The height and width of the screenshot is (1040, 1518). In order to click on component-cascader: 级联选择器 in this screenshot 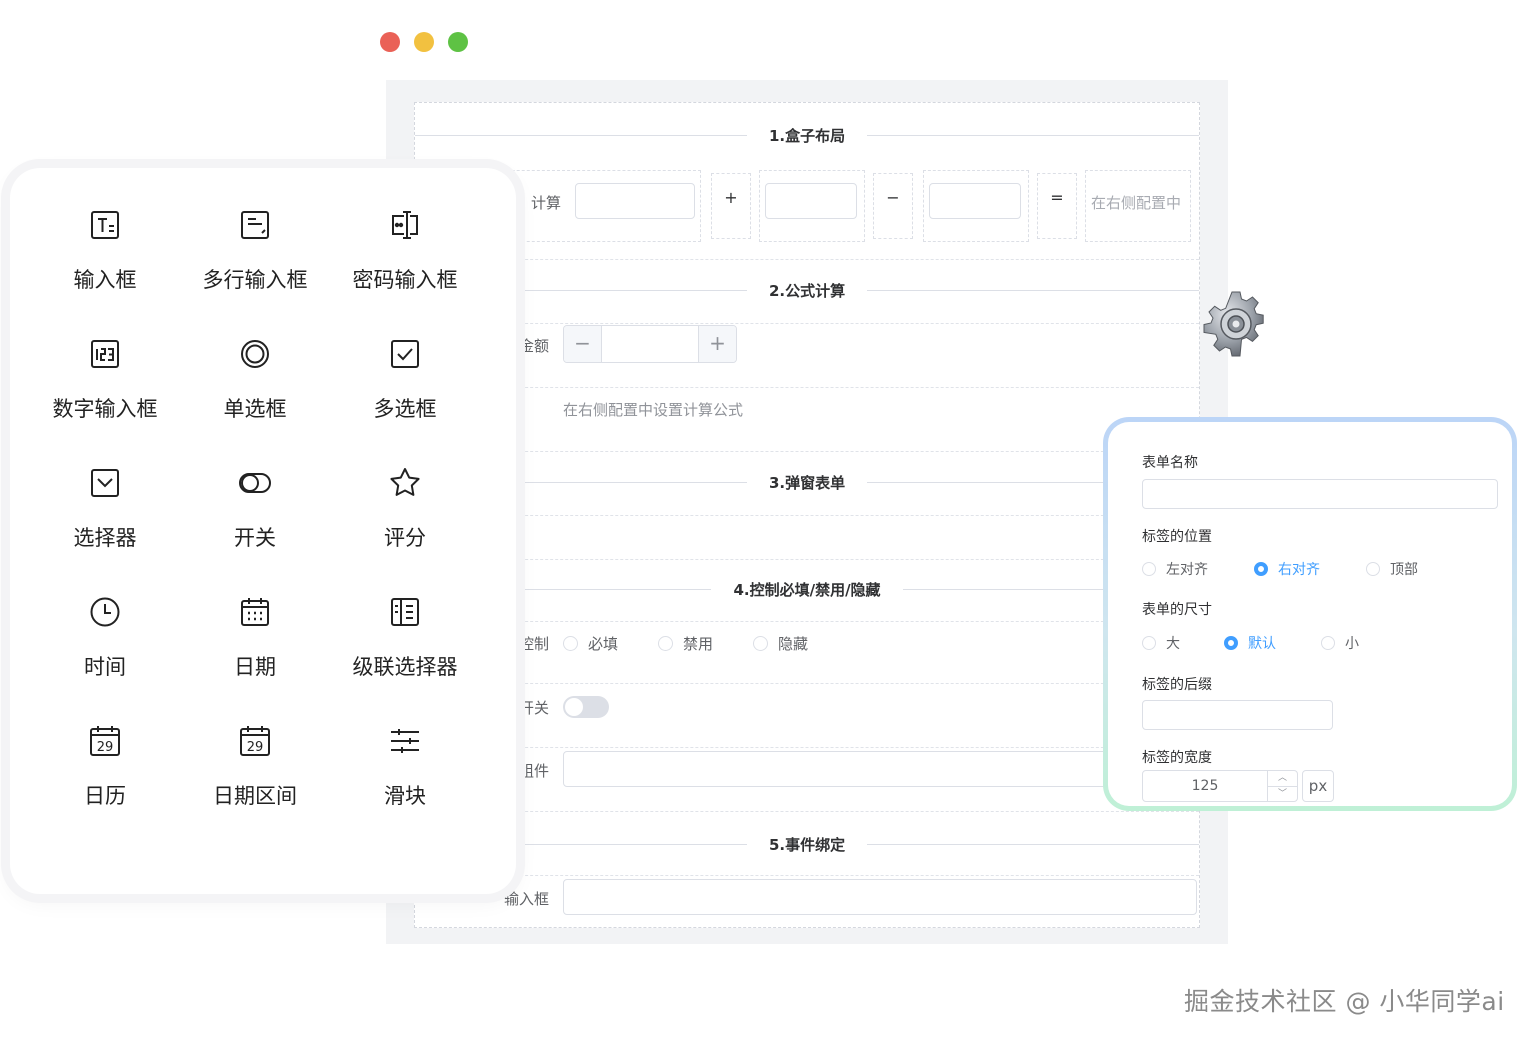, I will do `click(405, 659)`.